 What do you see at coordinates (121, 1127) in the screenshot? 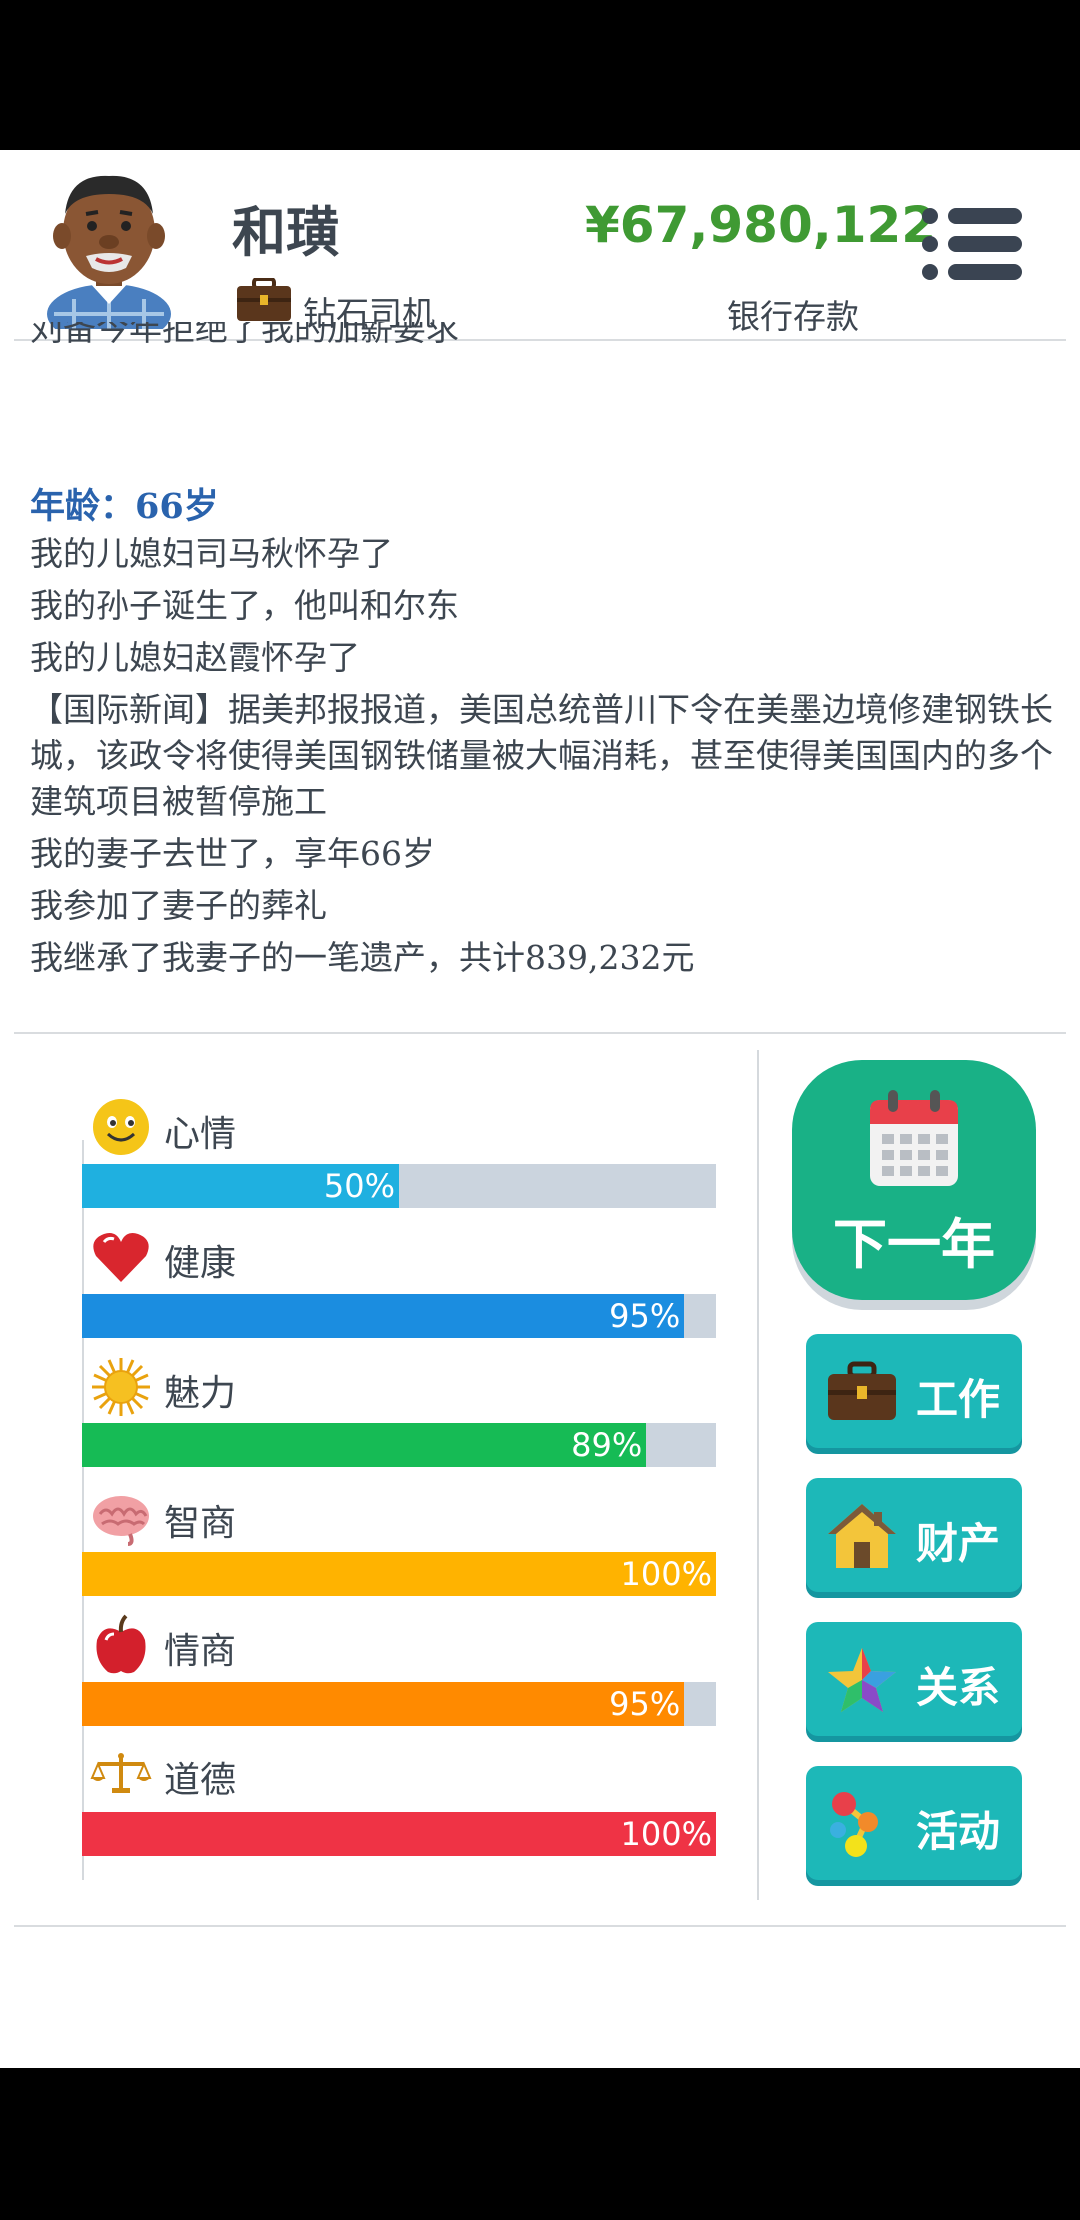
I see `smiley-icon` at bounding box center [121, 1127].